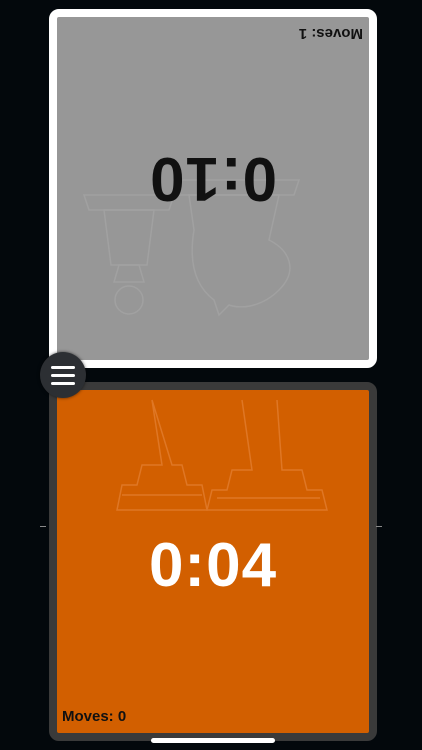 This screenshot has width=422, height=750. What do you see at coordinates (379, 526) in the screenshot?
I see `divider-tick-right` at bounding box center [379, 526].